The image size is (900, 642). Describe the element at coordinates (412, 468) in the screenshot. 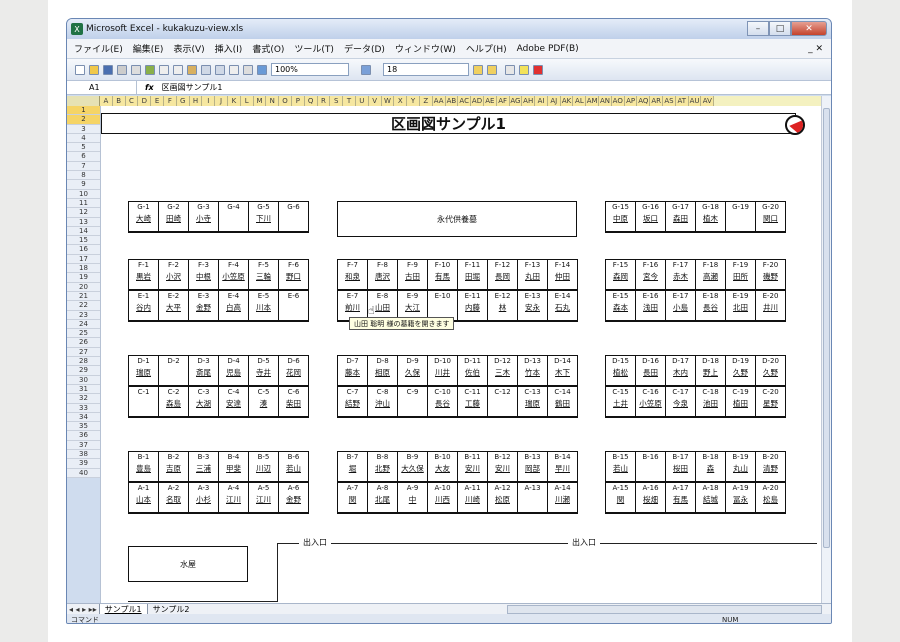

I see `plot-owner-link: 大久保` at that location.